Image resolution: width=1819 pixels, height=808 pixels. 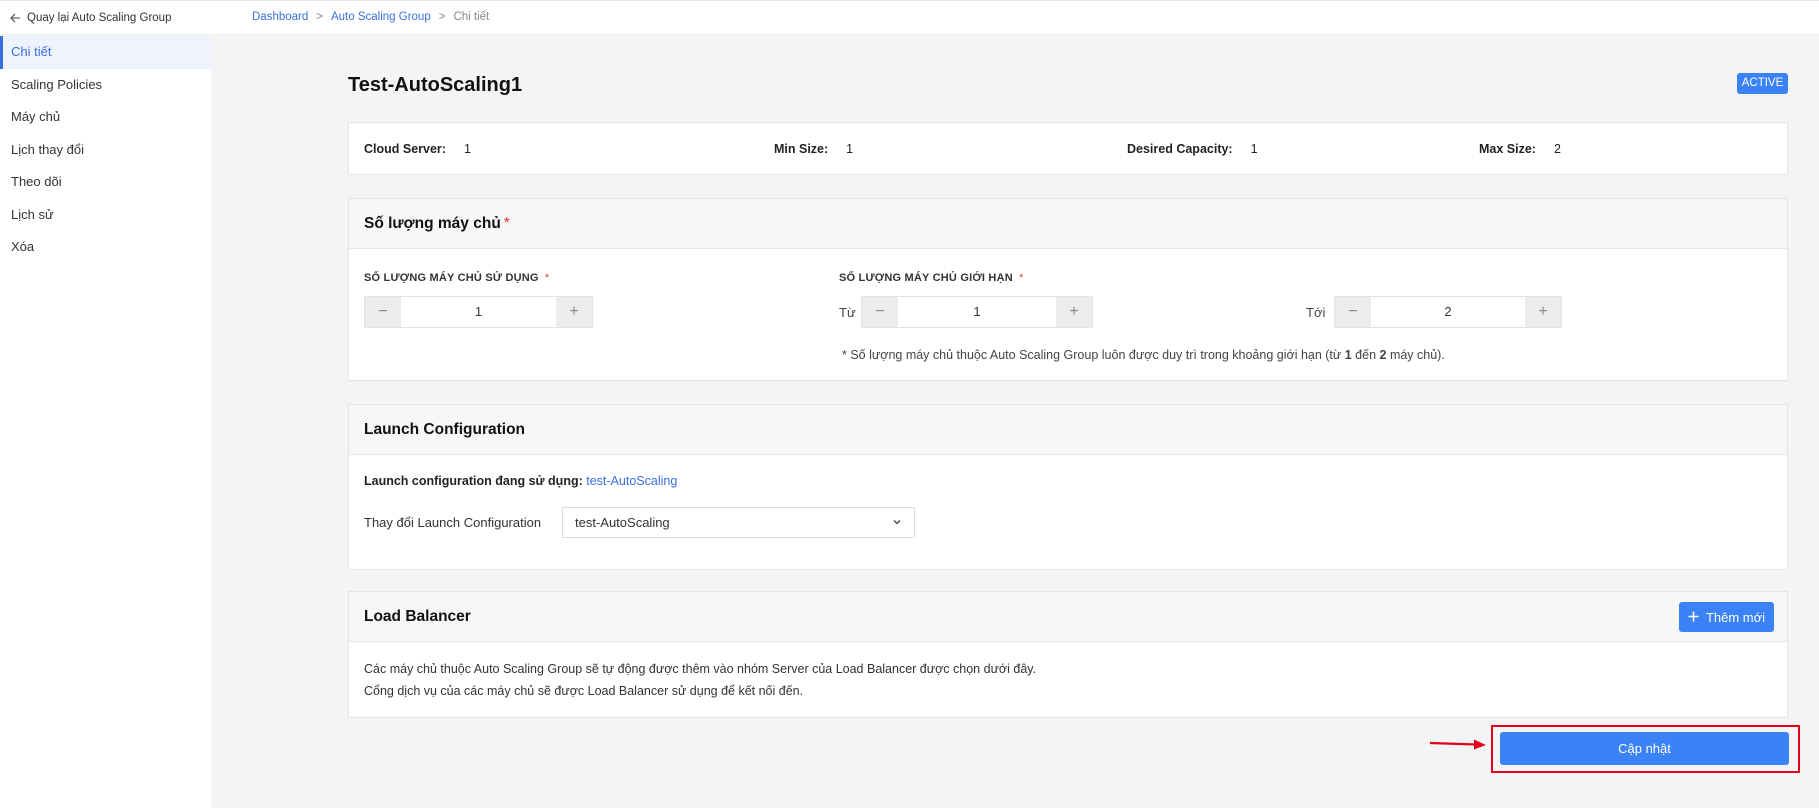 What do you see at coordinates (105, 182) in the screenshot?
I see `sidebar-item-monitoring: Theo dõi` at bounding box center [105, 182].